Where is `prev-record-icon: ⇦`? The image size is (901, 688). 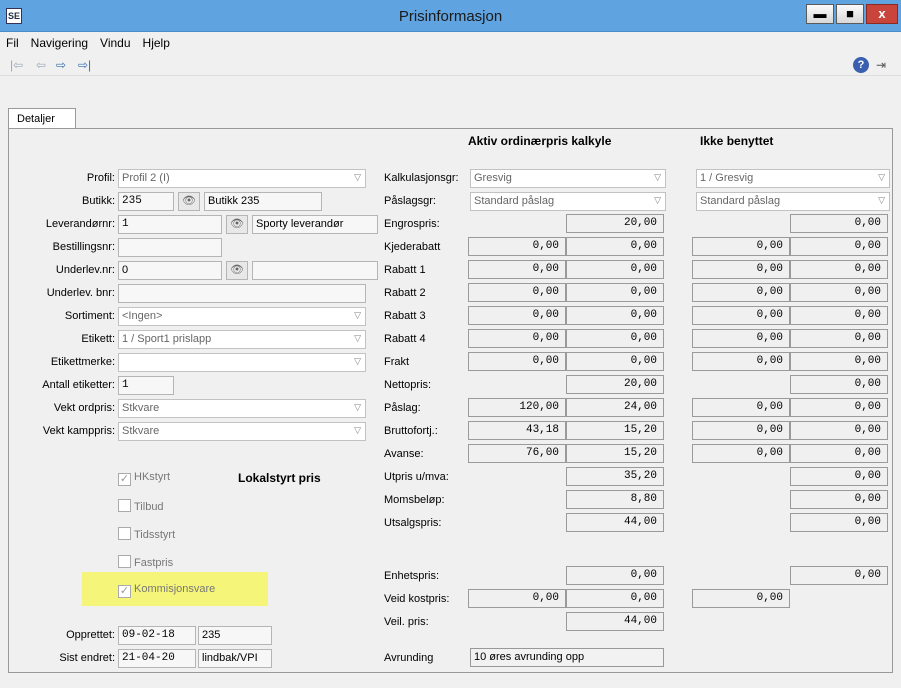
prev-record-icon: ⇦ is located at coordinates (41, 65).